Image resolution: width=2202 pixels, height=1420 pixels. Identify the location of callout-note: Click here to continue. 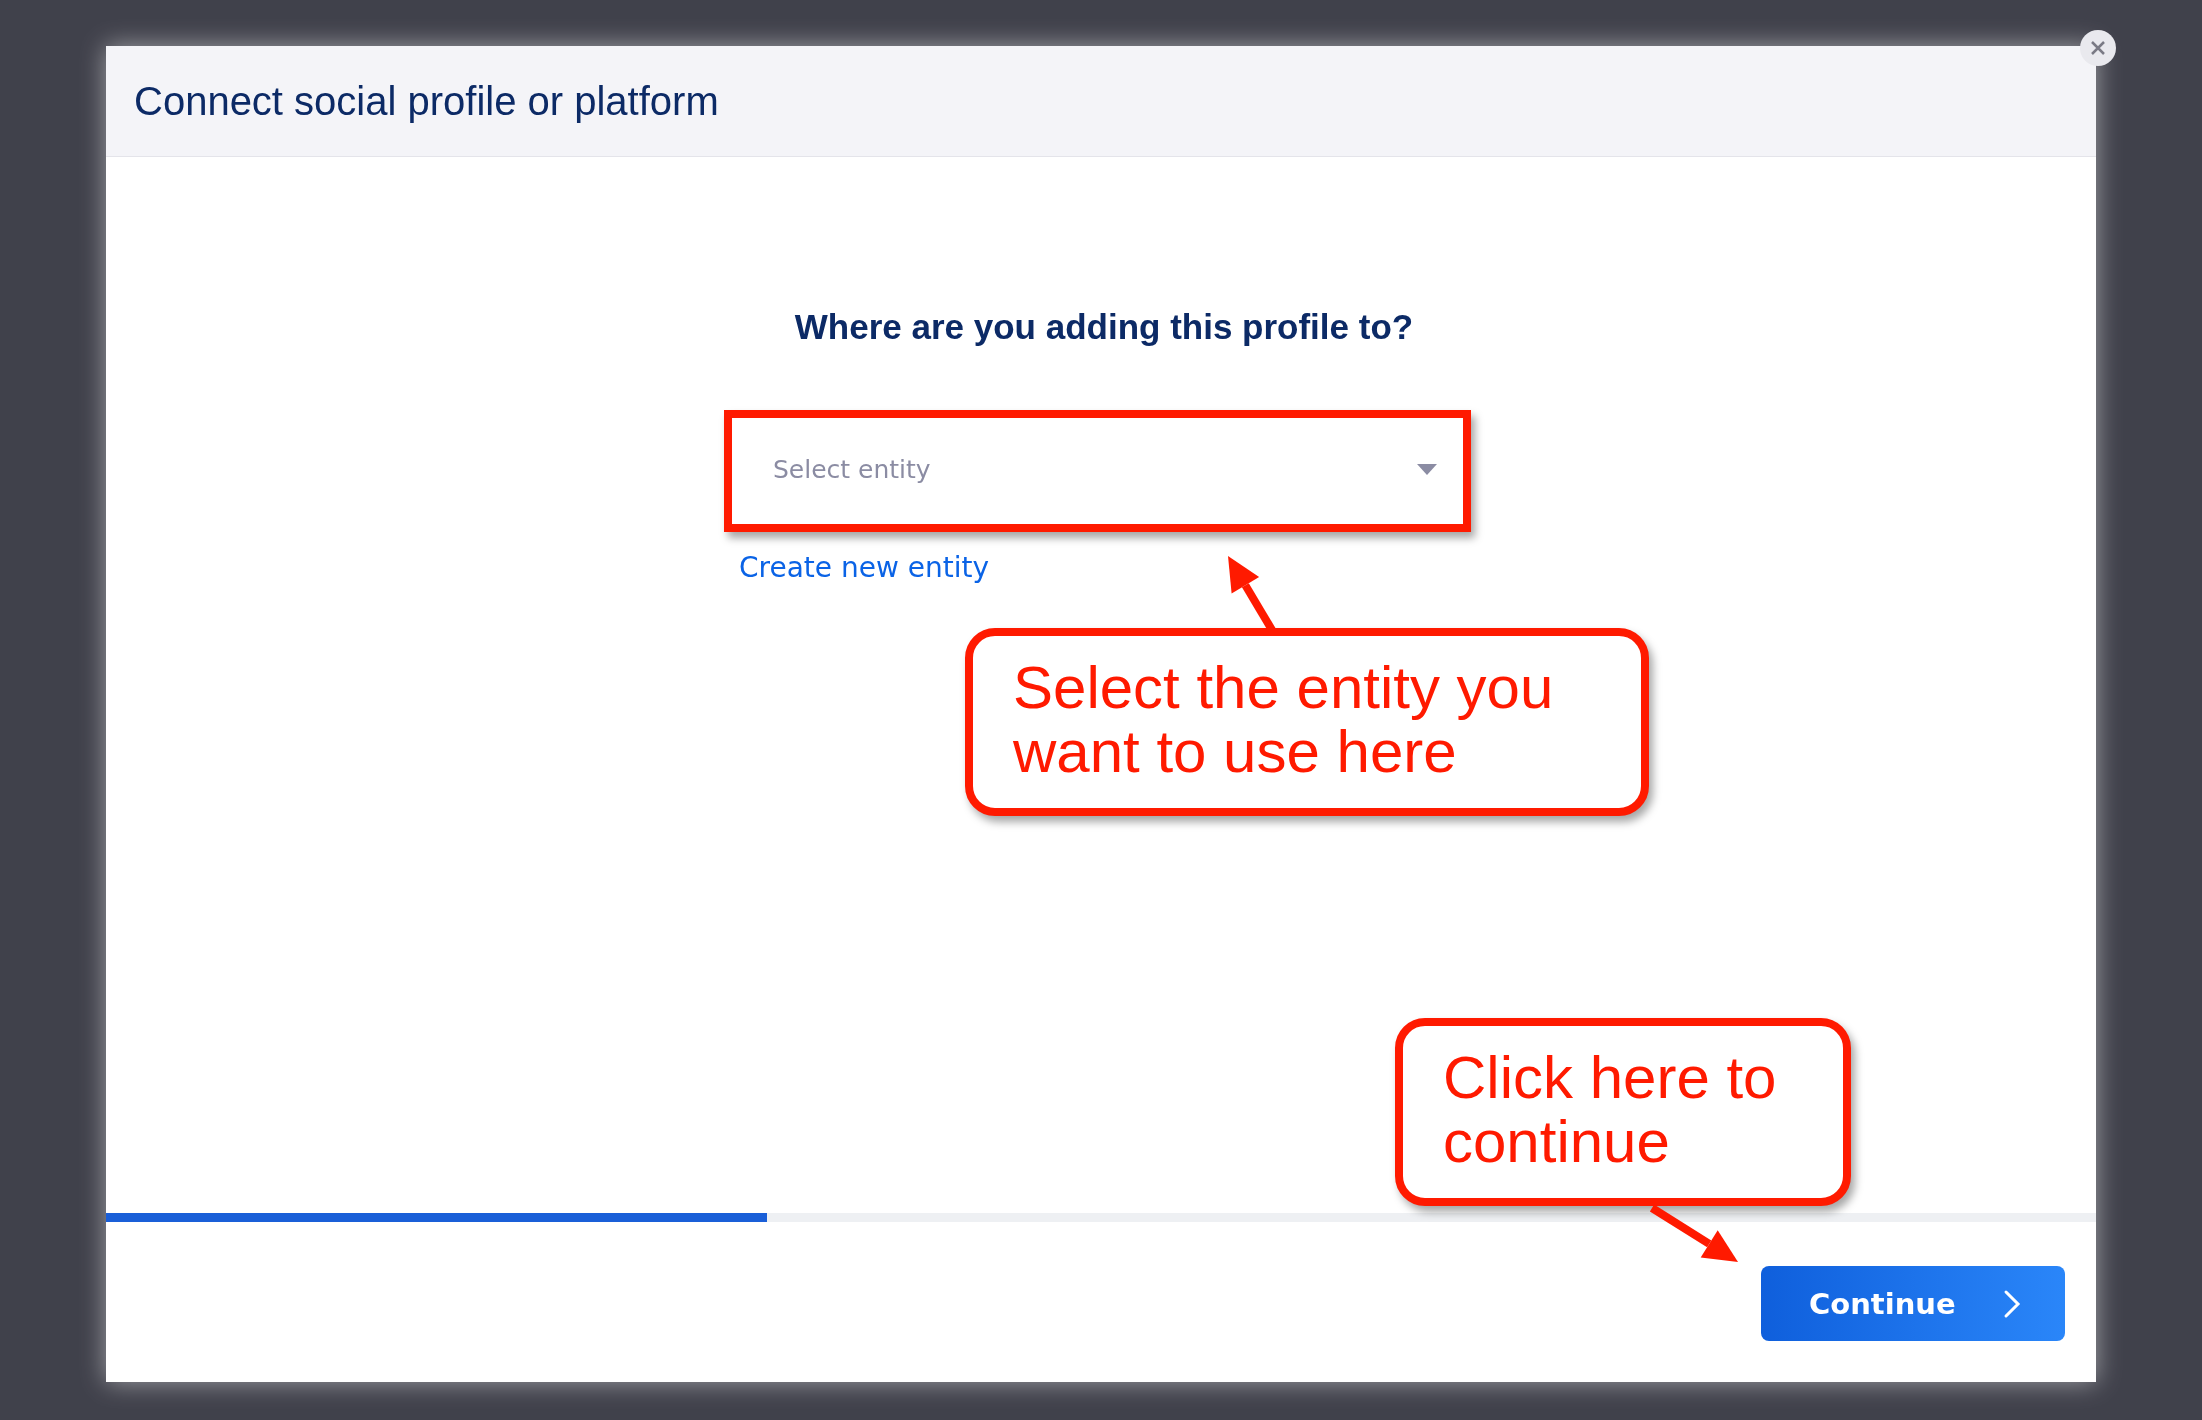
(1623, 1112).